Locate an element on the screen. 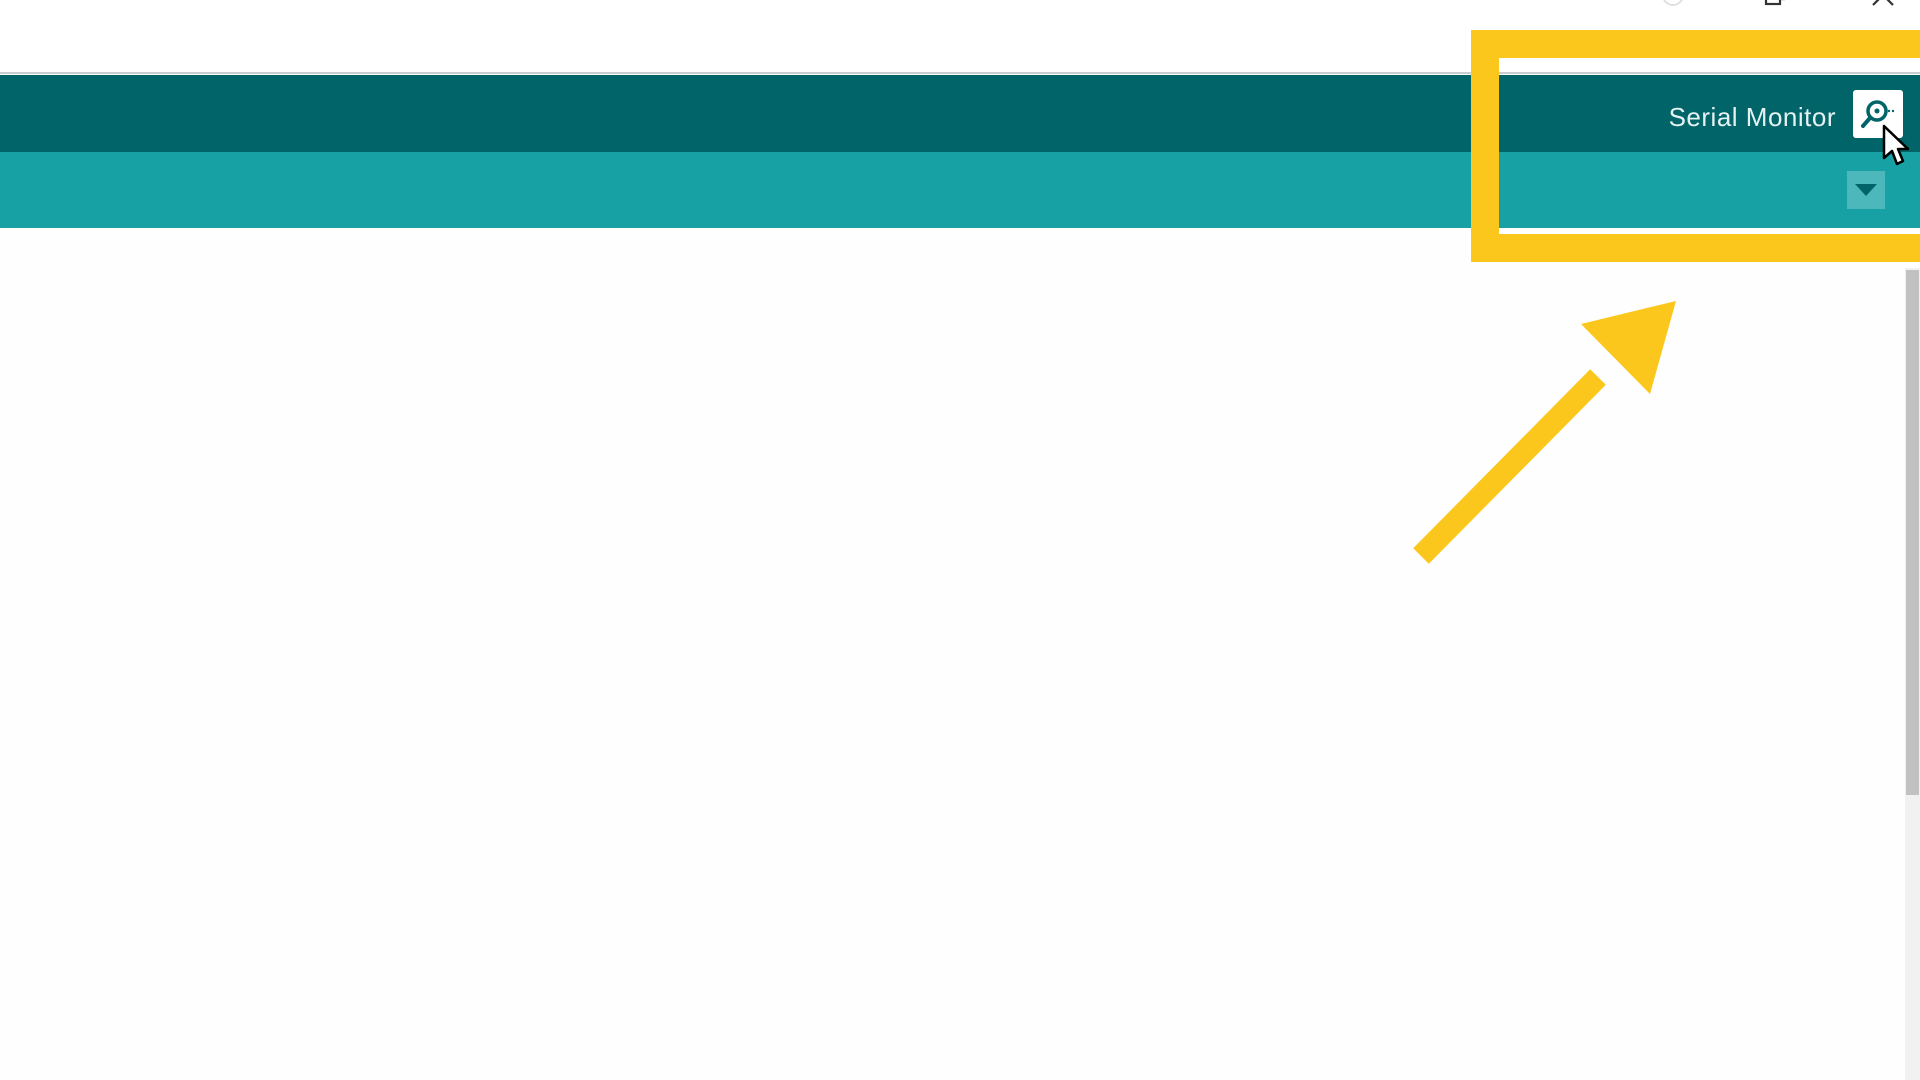 This screenshot has height=1080, width=1920. editor-scrollbar-thumb is located at coordinates (1912, 532).